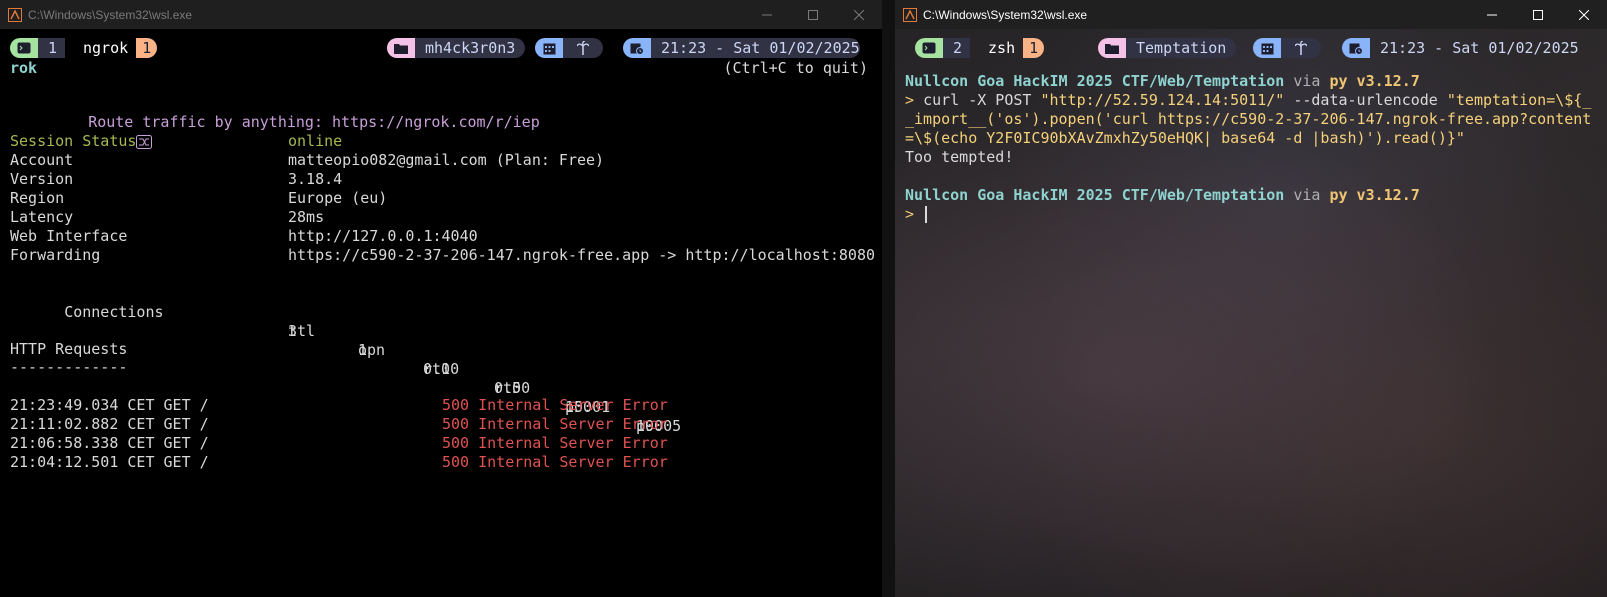 Image resolution: width=1607 pixels, height=597 pixels. Describe the element at coordinates (109, 462) in the screenshot. I see `request-line: 21:04:12.501 CET GET /` at that location.